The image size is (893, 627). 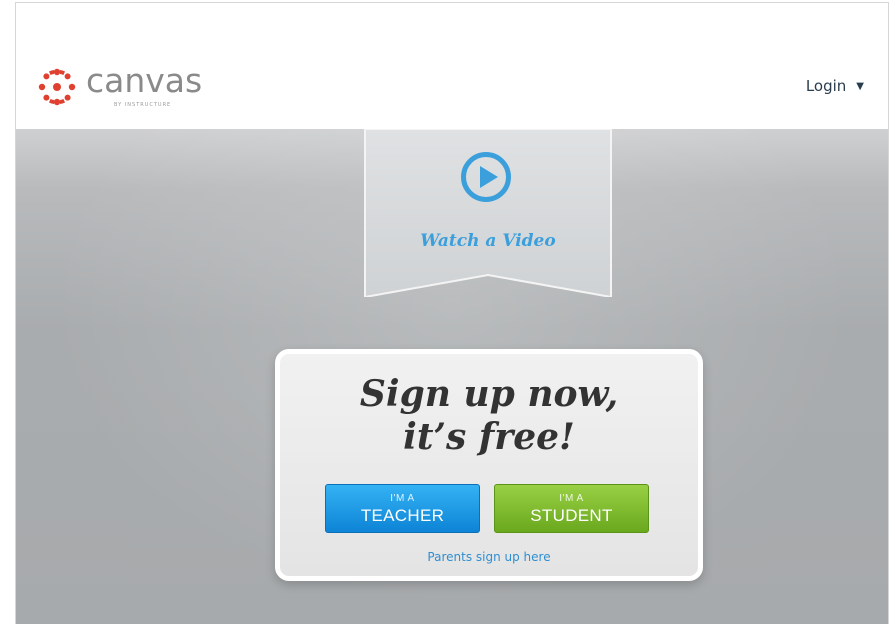 I want to click on login-label: Login, so click(x=826, y=86).